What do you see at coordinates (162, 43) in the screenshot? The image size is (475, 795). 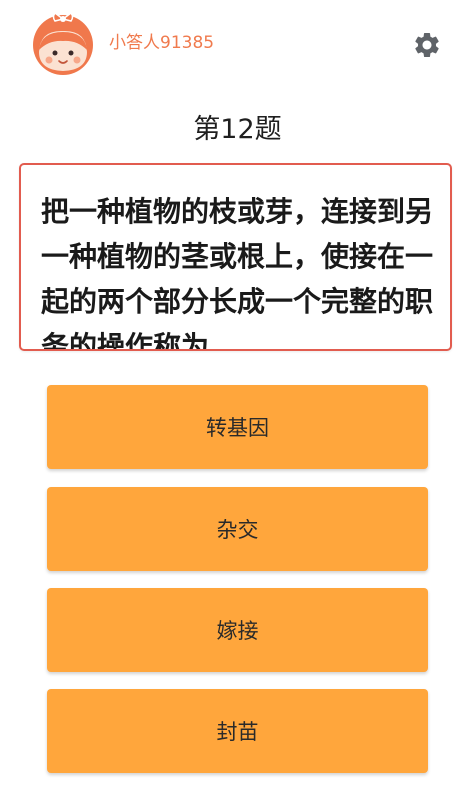 I see `username: 小答人91385` at bounding box center [162, 43].